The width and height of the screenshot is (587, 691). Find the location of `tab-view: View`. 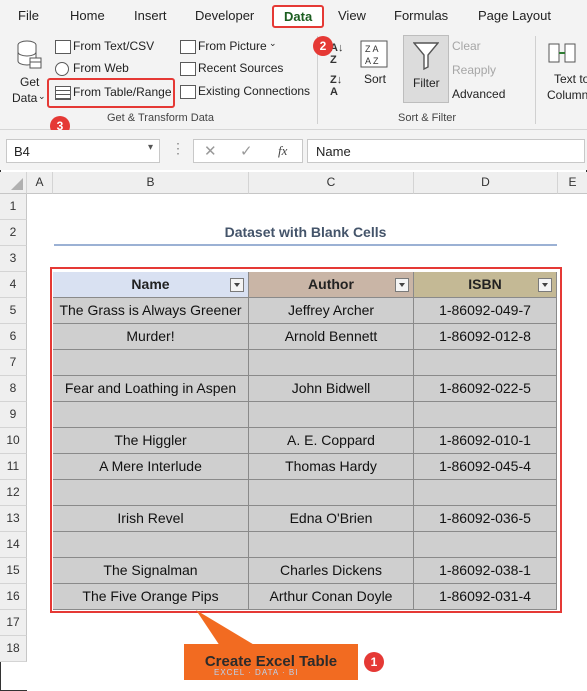

tab-view: View is located at coordinates (352, 15).